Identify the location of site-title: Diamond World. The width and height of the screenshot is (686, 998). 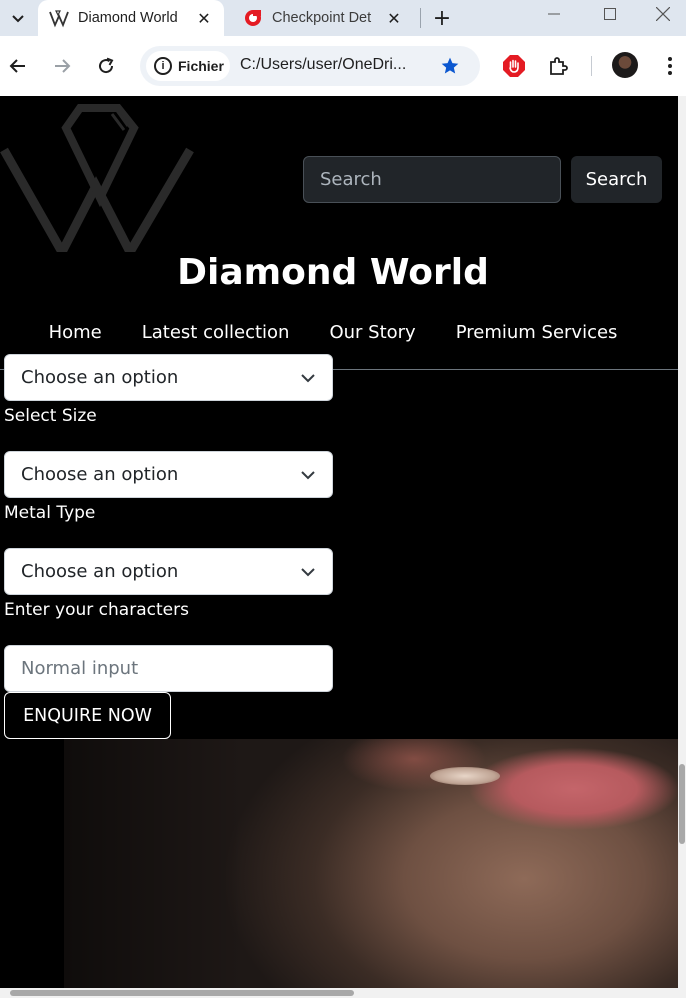
(333, 272).